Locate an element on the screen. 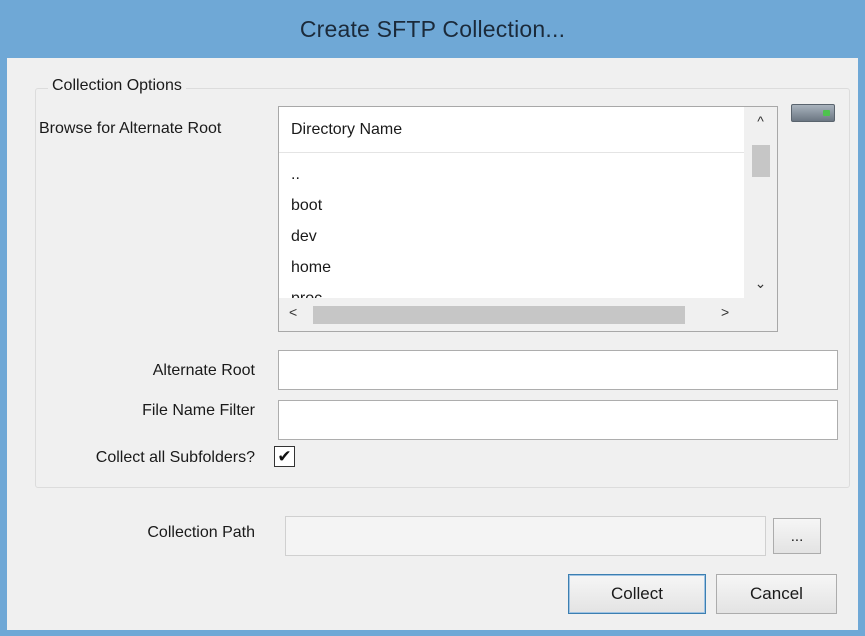 The height and width of the screenshot is (636, 865). alternate-root-label: Alternate Root is located at coordinates (203, 370).